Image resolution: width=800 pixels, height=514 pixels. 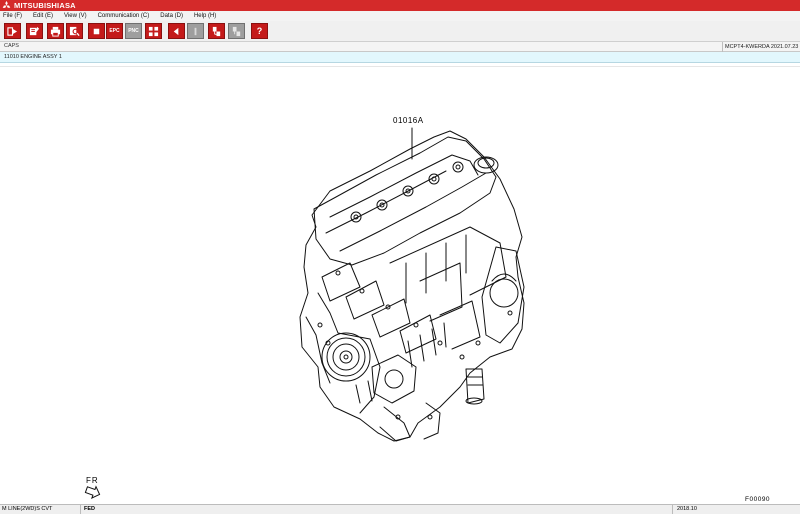 What do you see at coordinates (6, 5) in the screenshot?
I see `mitsubishi-logo-icon` at bounding box center [6, 5].